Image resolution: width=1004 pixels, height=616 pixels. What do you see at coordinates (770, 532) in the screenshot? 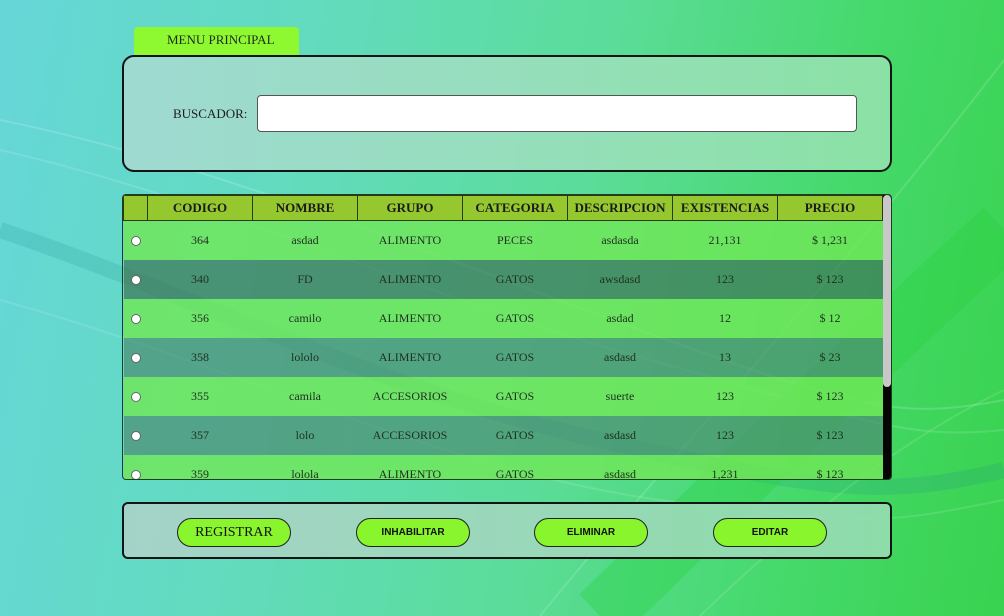
I see `editar-button: EDITAR` at bounding box center [770, 532].